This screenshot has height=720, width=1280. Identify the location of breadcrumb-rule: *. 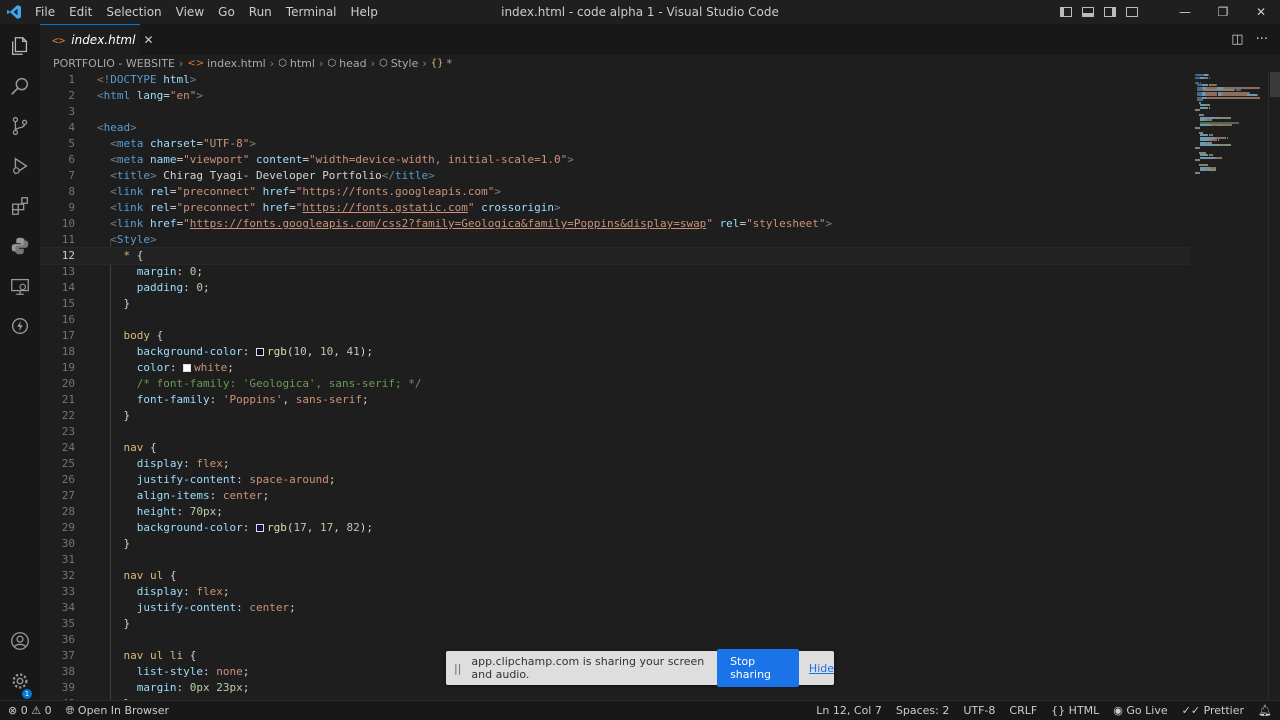
(449, 63).